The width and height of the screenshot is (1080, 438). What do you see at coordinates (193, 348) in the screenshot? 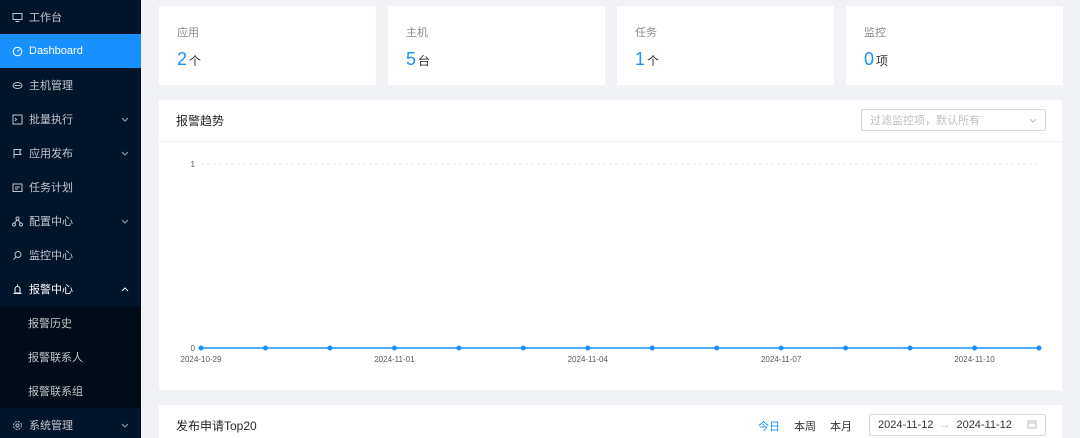
I see `y-tick-label: 0` at bounding box center [193, 348].